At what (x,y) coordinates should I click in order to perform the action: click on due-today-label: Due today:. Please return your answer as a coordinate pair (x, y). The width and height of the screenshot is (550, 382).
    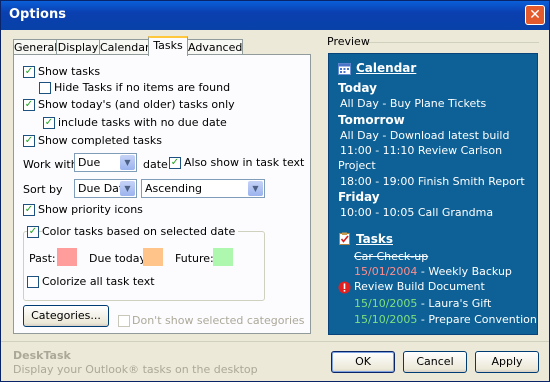
    Looking at the image, I should click on (119, 258).